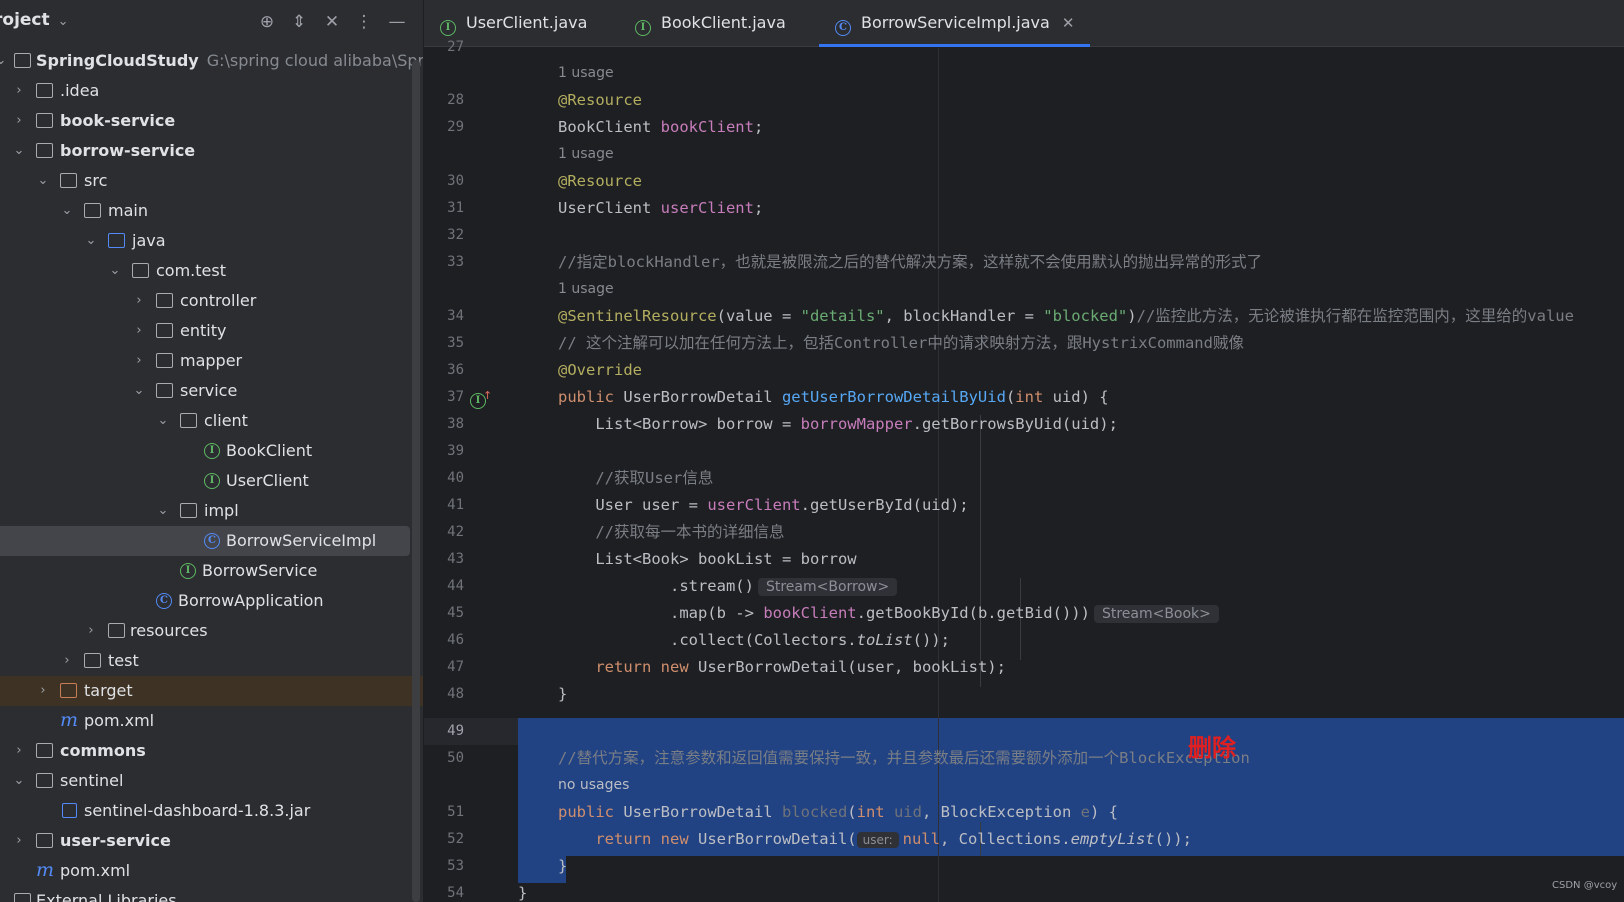 Image resolution: width=1624 pixels, height=902 pixels. I want to click on tree-item-external-libraries: External Libraries, so click(211, 894).